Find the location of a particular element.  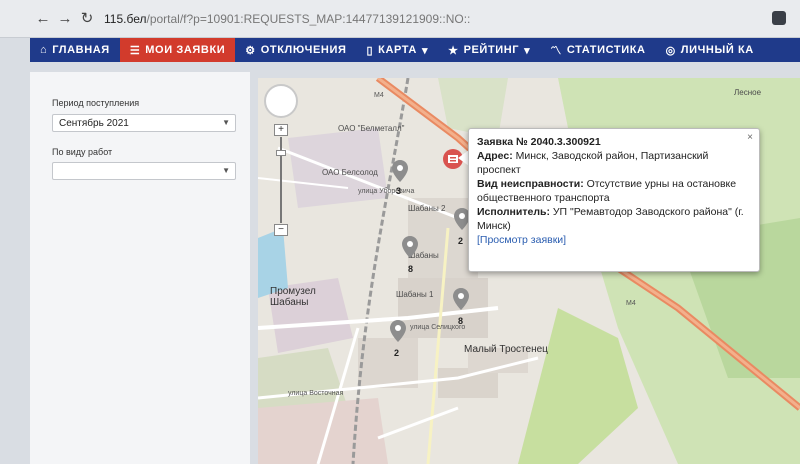

extension-icon is located at coordinates (779, 18).